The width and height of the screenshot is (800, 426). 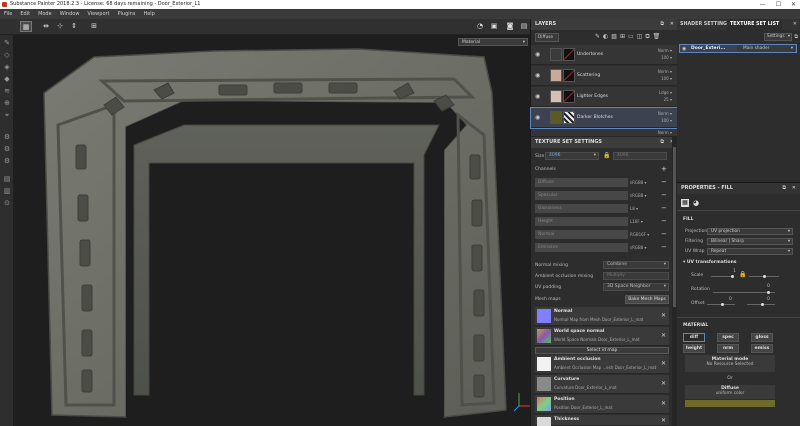 What do you see at coordinates (46, 26) in the screenshot?
I see `symmetry-icon: ⇹` at bounding box center [46, 26].